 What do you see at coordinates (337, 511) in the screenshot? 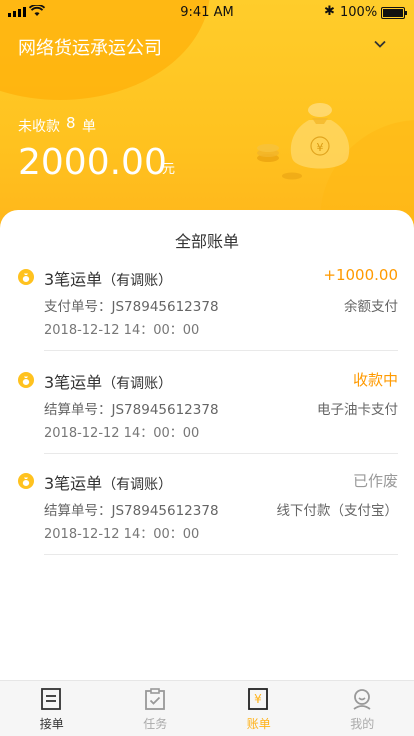
I see `payment-method: 线下付款（支付宝）` at bounding box center [337, 511].